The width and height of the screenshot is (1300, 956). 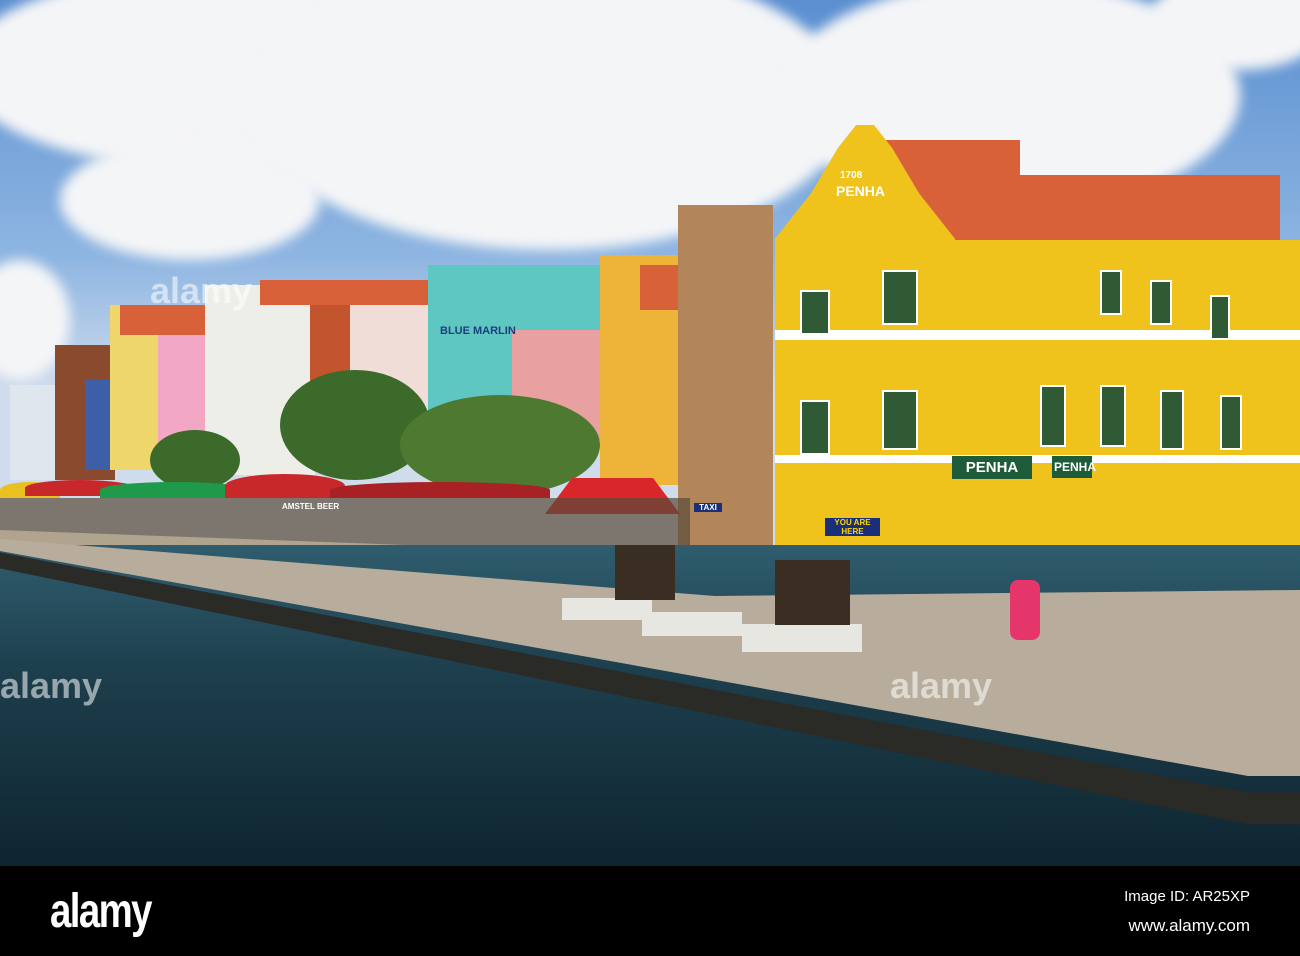 I want to click on blue-marlin-sign: BLUE MARLIN, so click(x=478, y=331).